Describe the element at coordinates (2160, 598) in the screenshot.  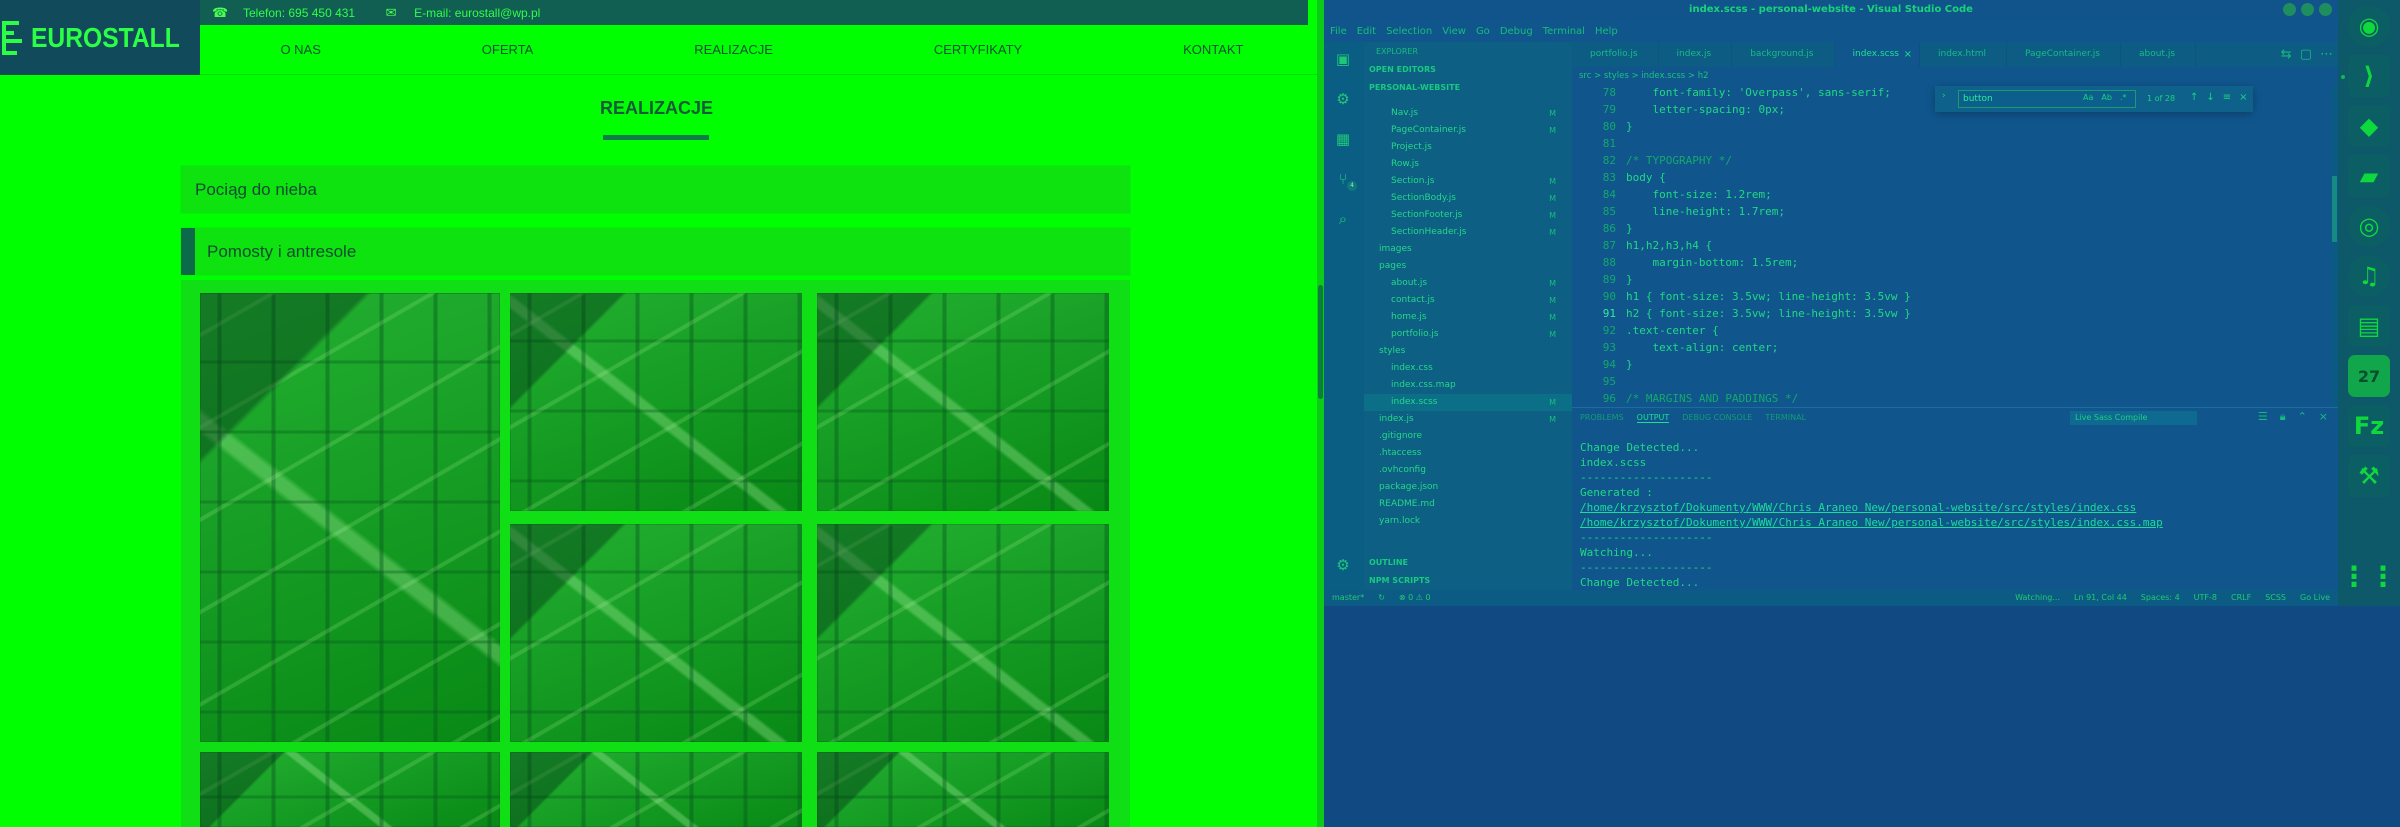
I see `indentation-status: Spaces: 4` at that location.